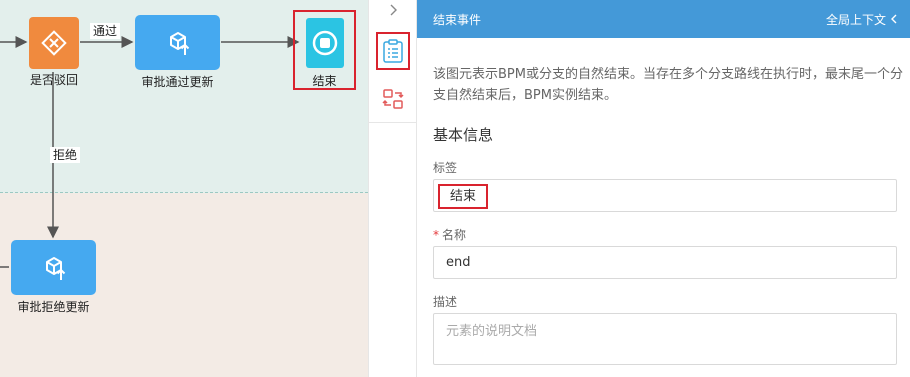 The height and width of the screenshot is (377, 910). Describe the element at coordinates (392, 188) in the screenshot. I see `panel-tab-strip` at that location.